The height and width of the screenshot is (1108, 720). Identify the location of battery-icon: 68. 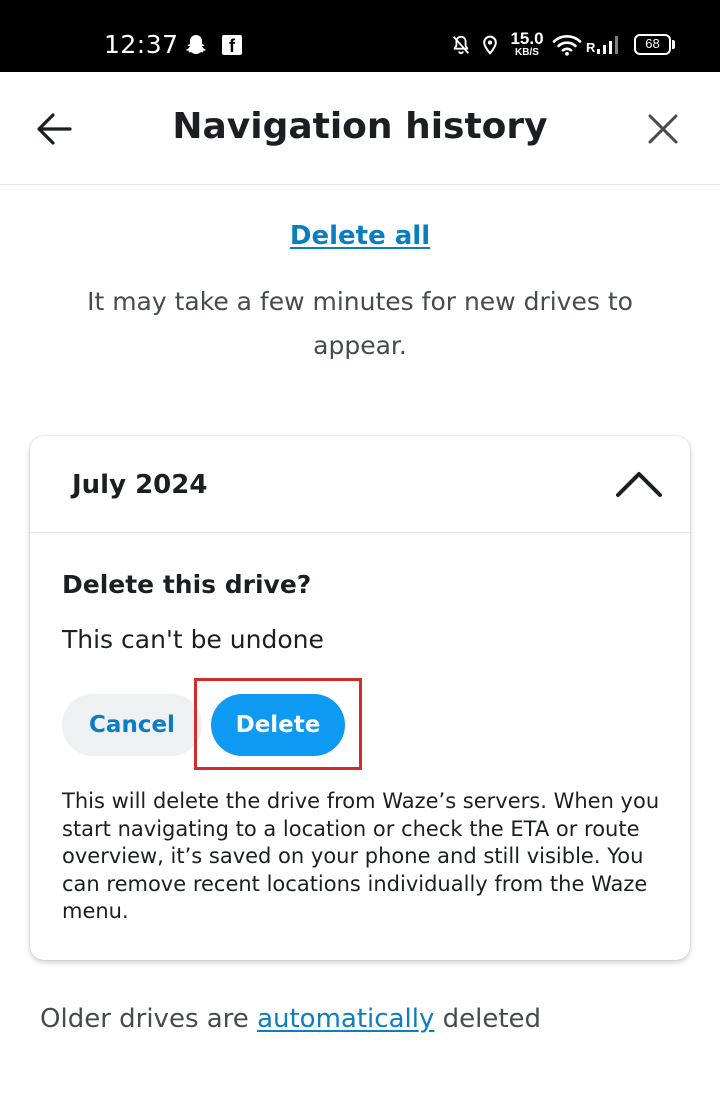
(655, 45).